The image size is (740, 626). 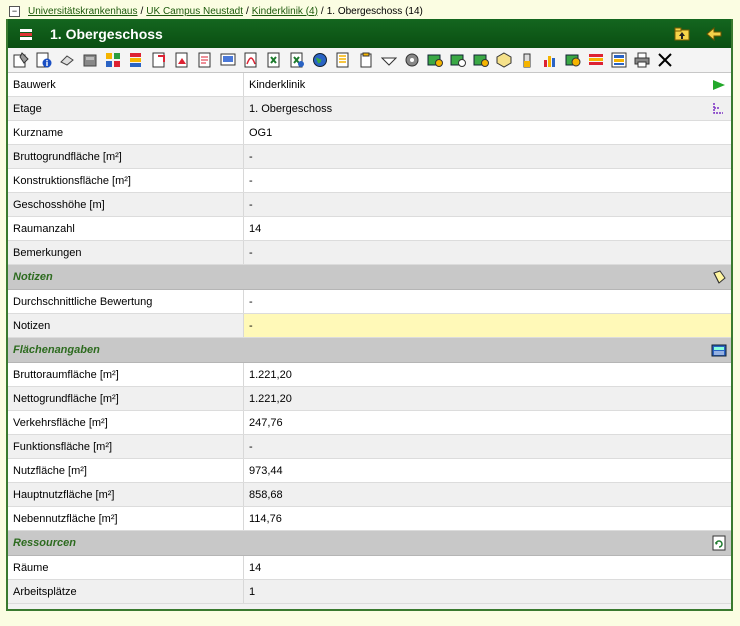 What do you see at coordinates (135, 60) in the screenshot?
I see `stack-icon` at bounding box center [135, 60].